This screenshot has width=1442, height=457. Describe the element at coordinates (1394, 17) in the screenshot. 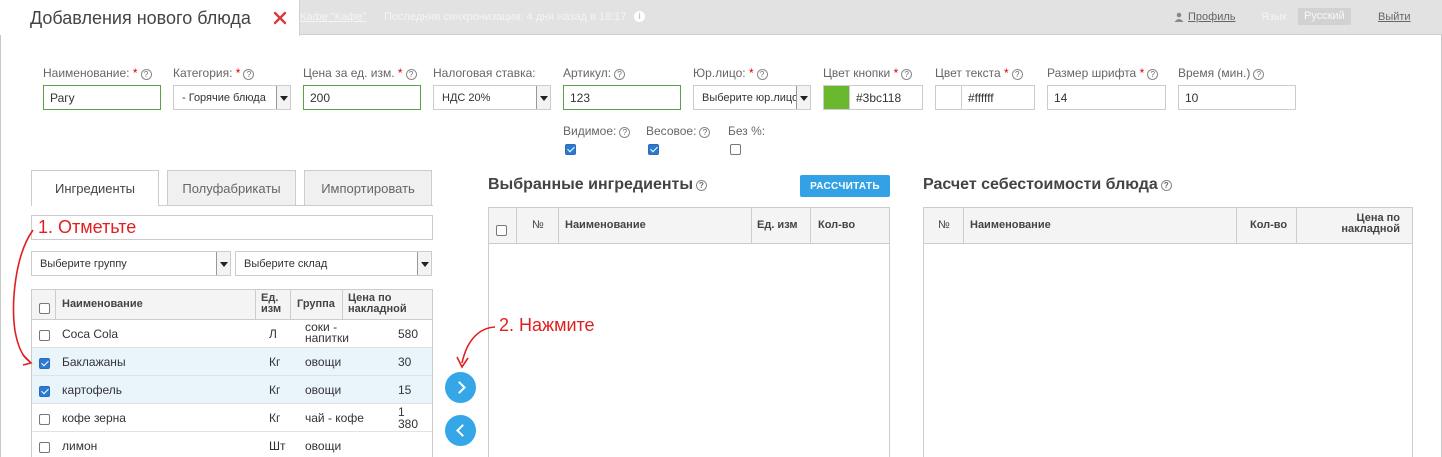

I see `logout-link: Выйти` at that location.